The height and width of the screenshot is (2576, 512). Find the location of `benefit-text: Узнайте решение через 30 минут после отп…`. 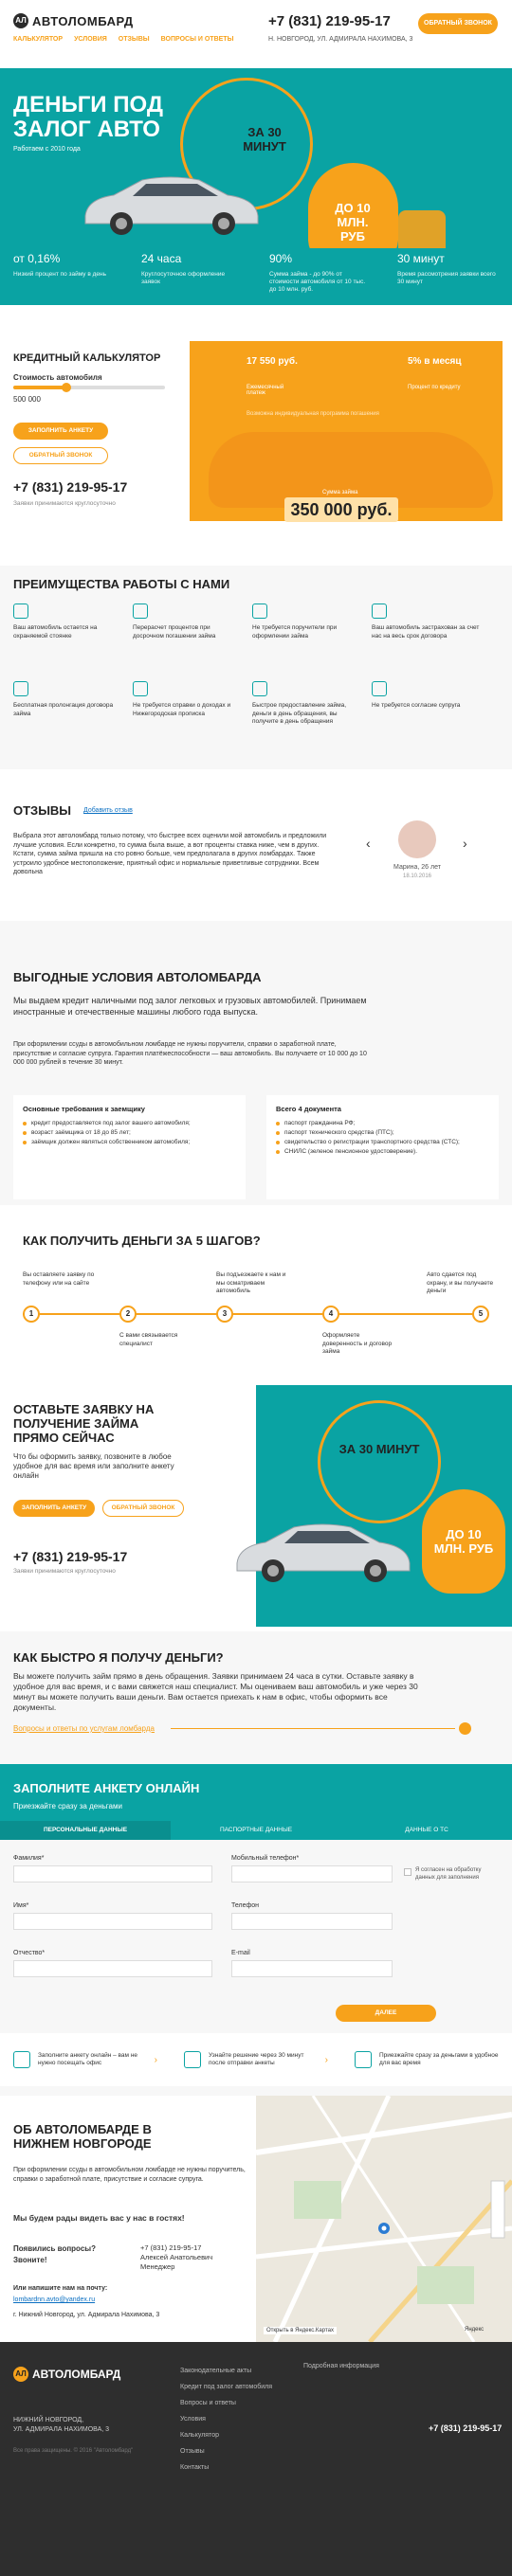

benefit-text: Узнайте решение через 30 минут после отп… is located at coordinates (256, 2059).